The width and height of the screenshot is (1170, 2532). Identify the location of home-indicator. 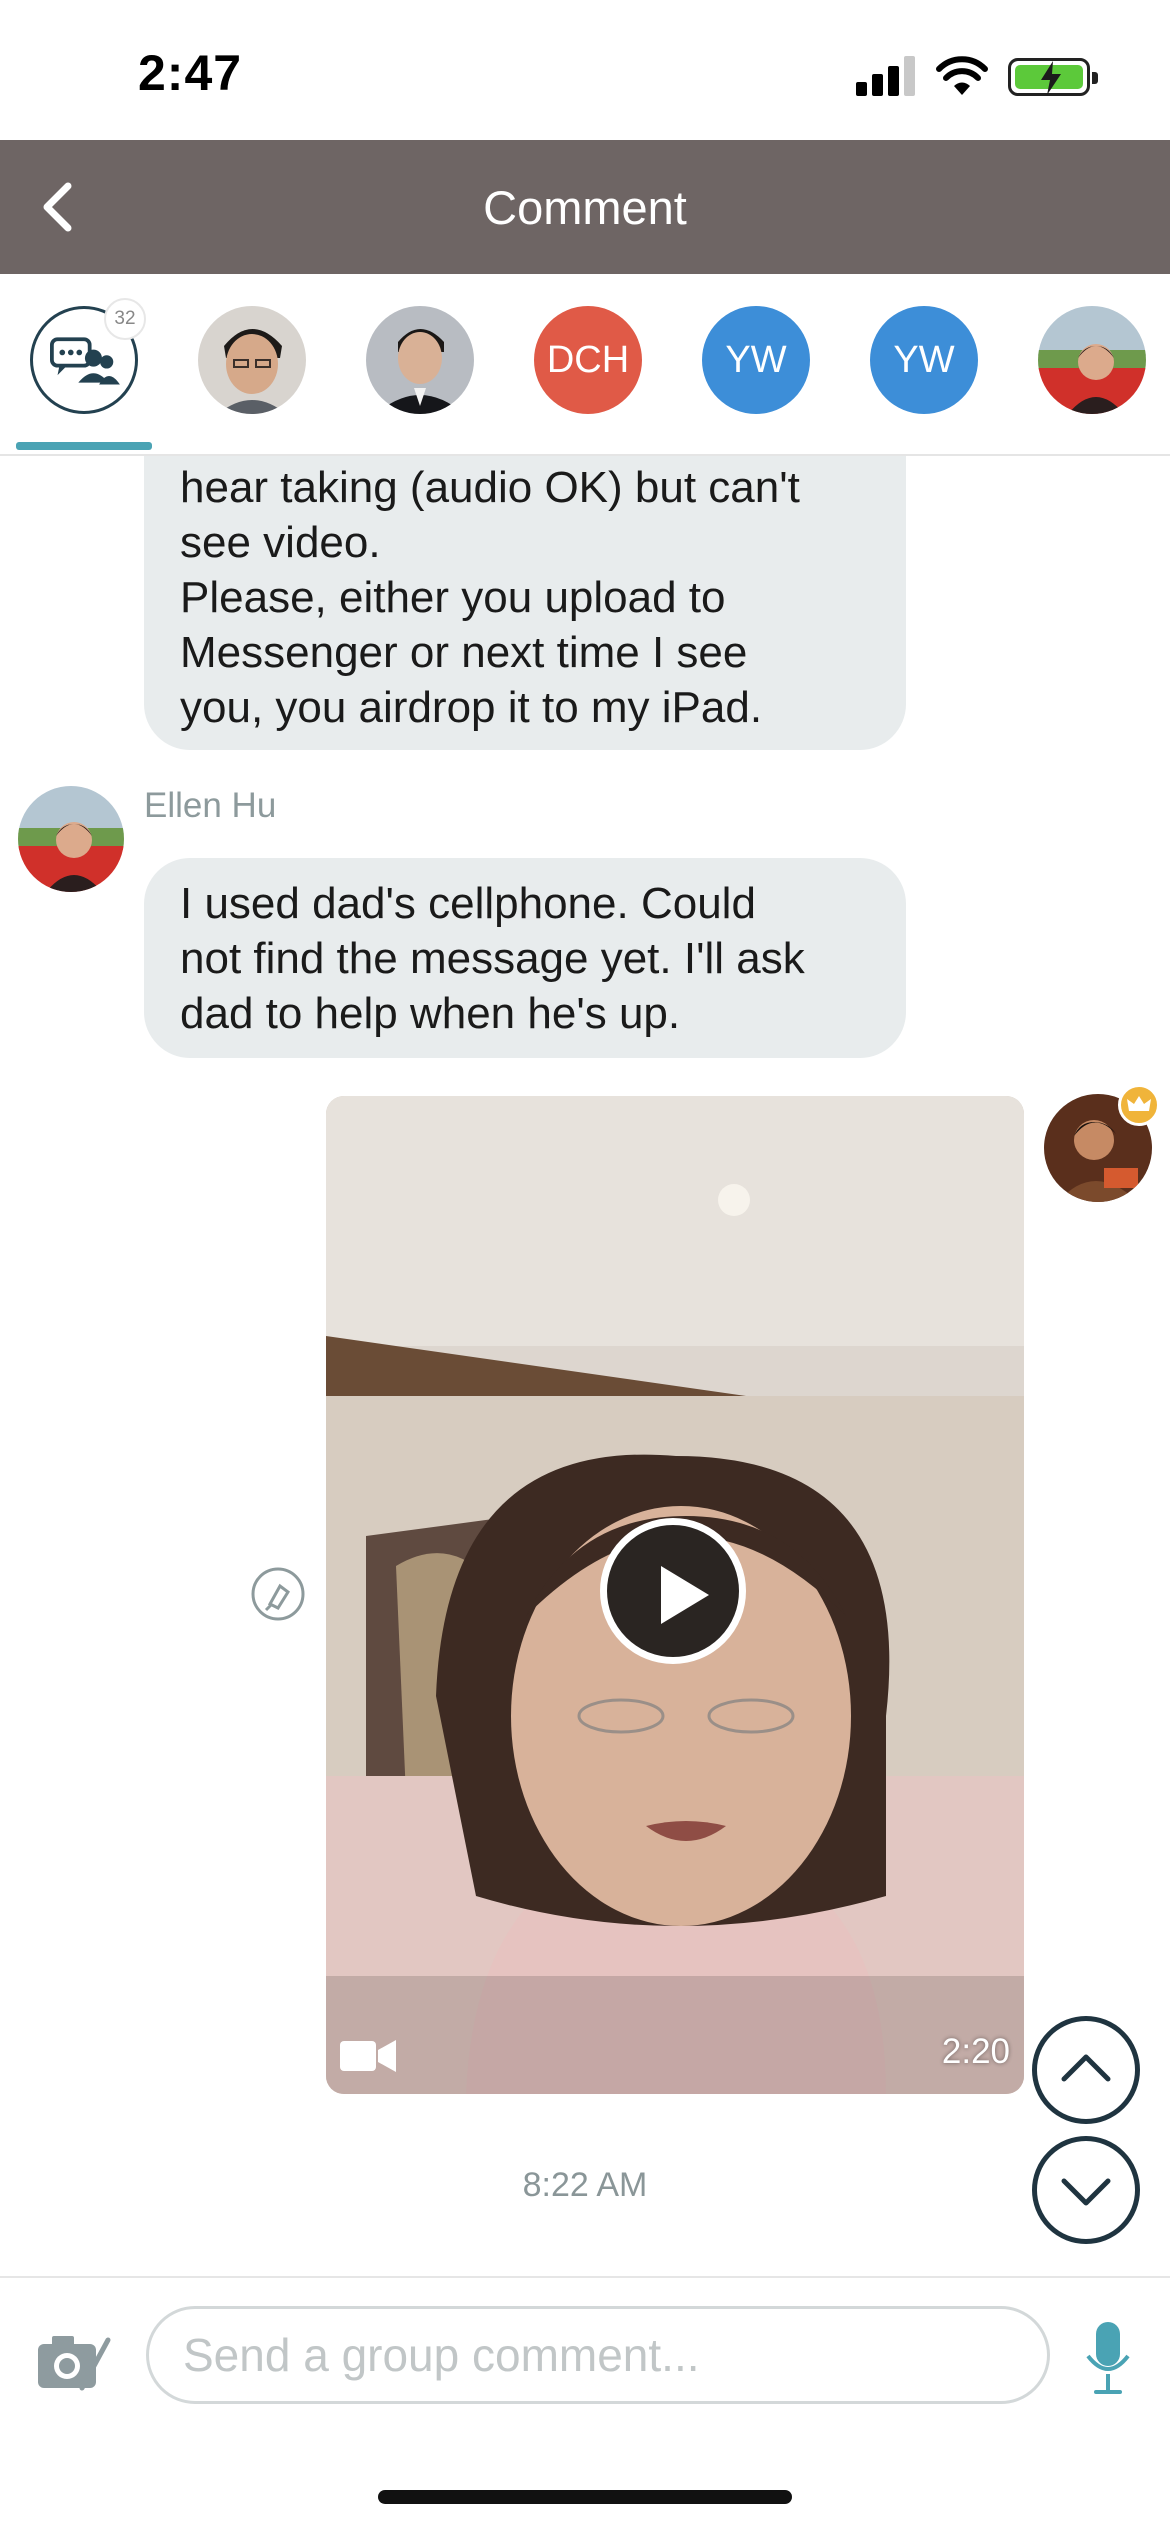
(585, 2497).